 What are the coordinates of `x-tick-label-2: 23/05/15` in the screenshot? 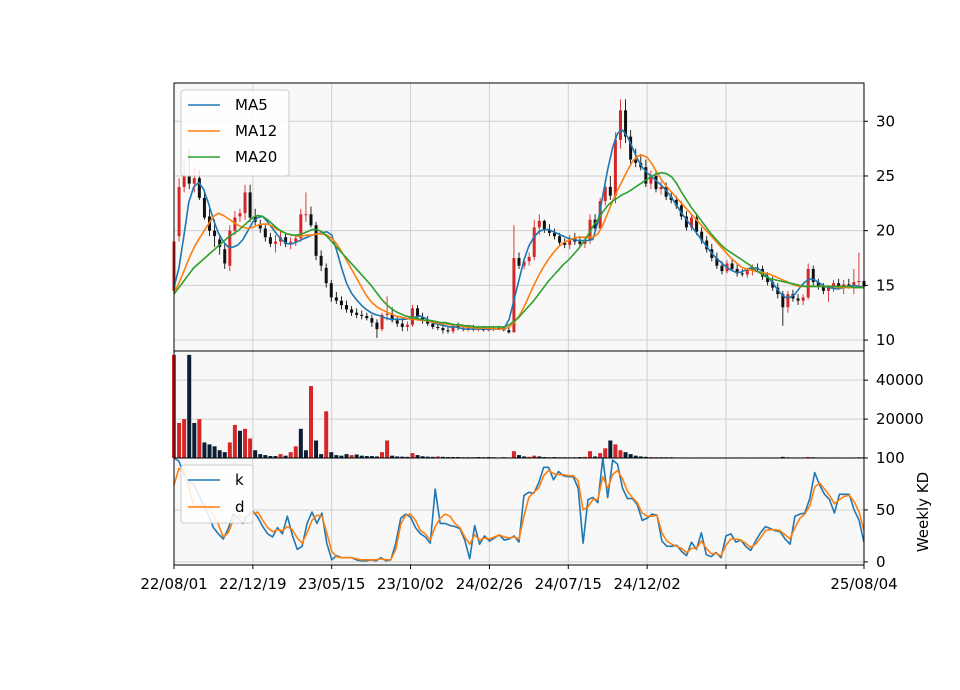 It's located at (331, 584).